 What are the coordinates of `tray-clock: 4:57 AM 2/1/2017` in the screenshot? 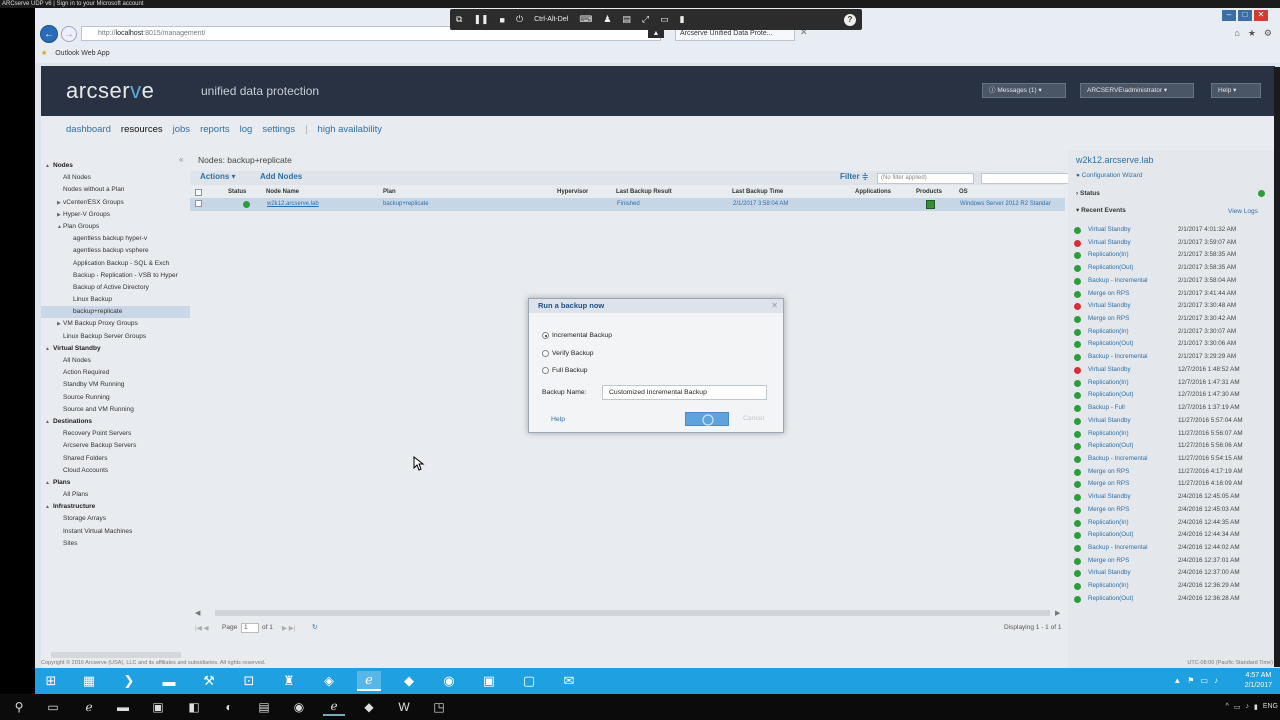 It's located at (1258, 681).